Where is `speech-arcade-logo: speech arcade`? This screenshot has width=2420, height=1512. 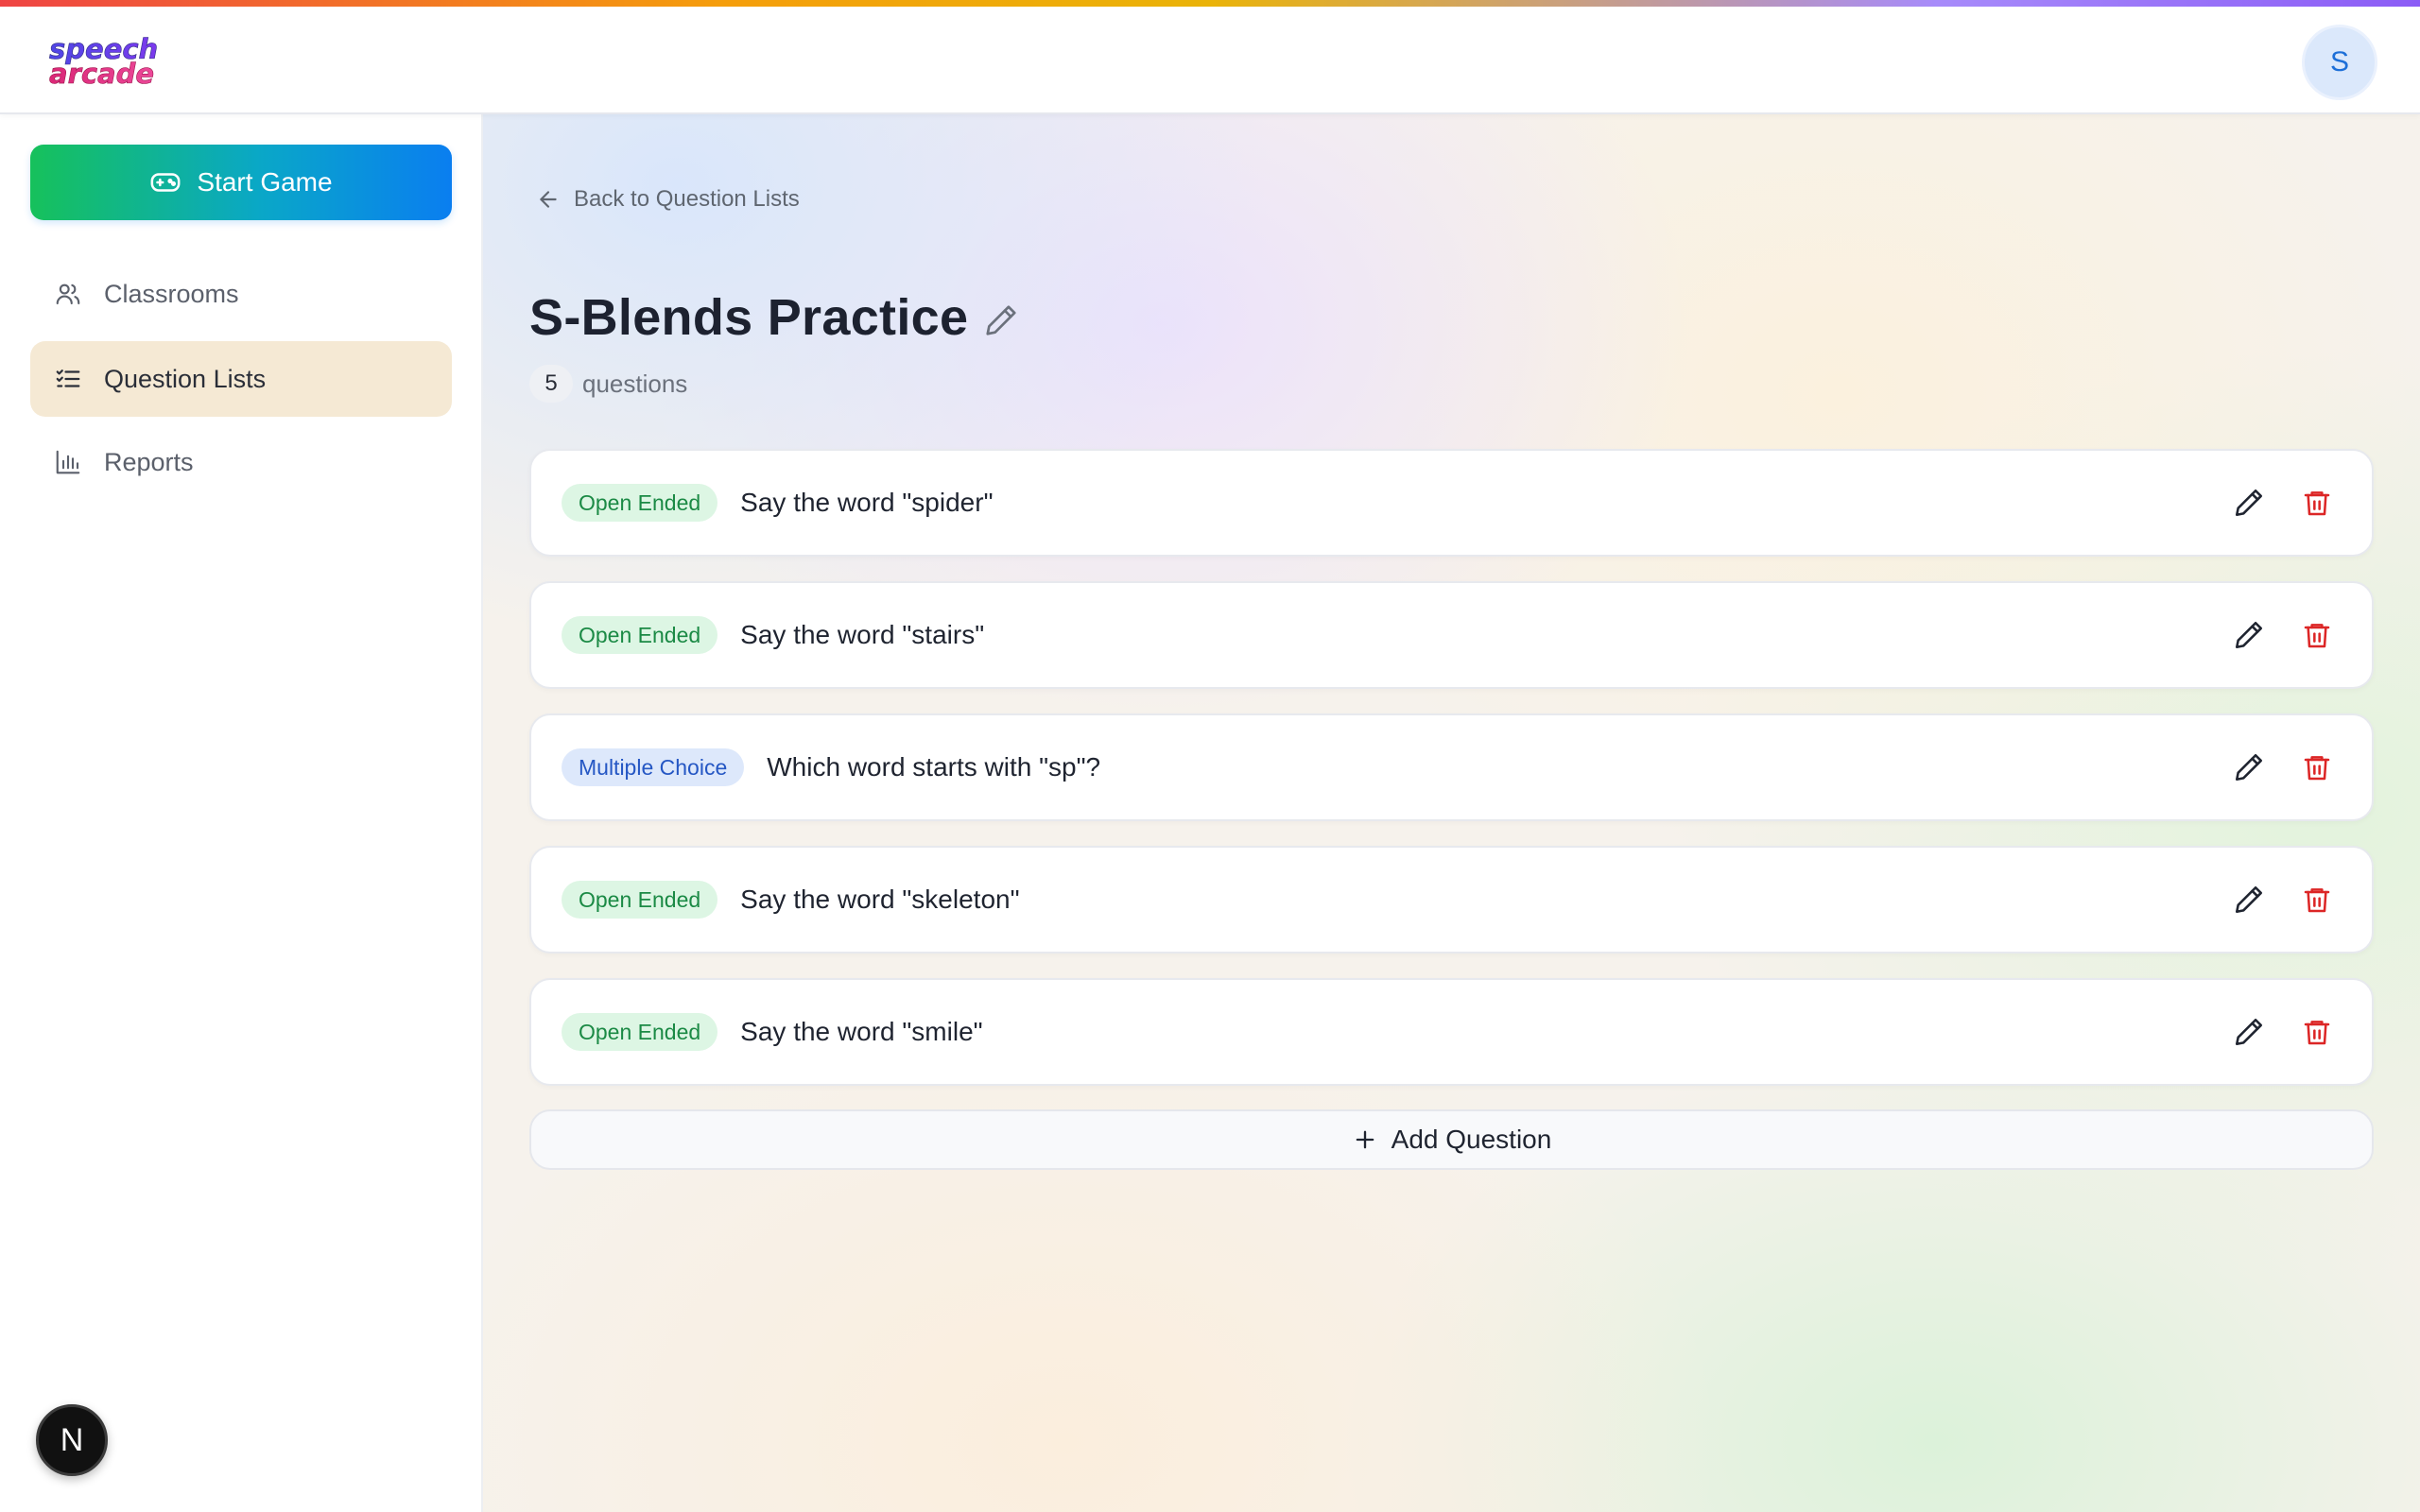
speech-arcade-logo: speech arcade is located at coordinates (111, 62).